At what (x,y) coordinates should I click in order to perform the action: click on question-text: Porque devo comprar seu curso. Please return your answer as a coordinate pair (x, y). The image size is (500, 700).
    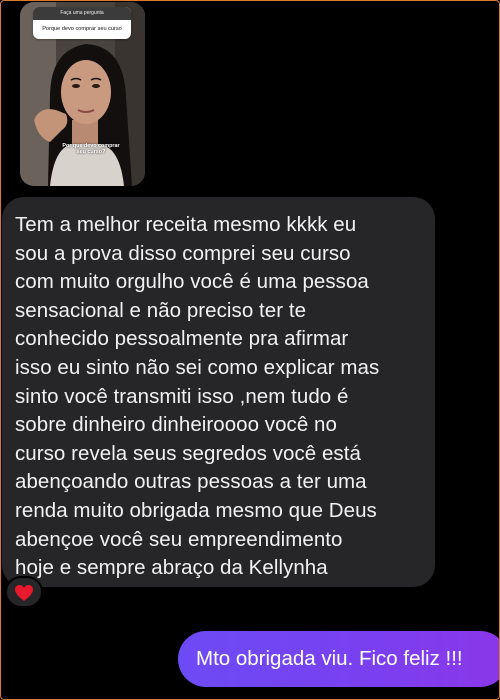
    Looking at the image, I should click on (82, 29).